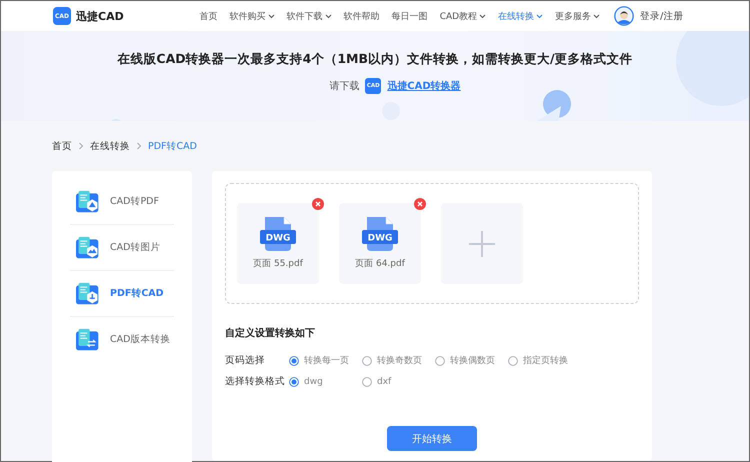 The width and height of the screenshot is (750, 462). What do you see at coordinates (662, 16) in the screenshot?
I see `login-link: 登录/注册` at bounding box center [662, 16].